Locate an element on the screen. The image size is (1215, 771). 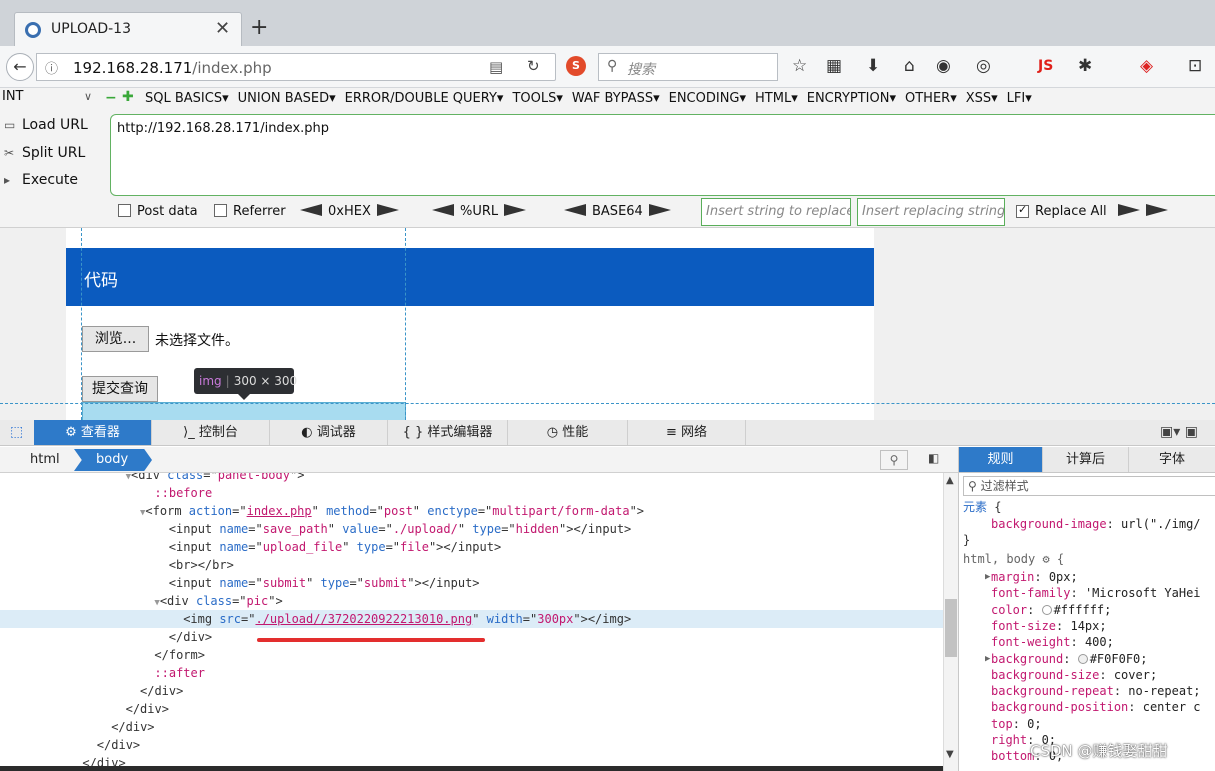
menu-union-based: UNION BASED▾ is located at coordinates (287, 98).